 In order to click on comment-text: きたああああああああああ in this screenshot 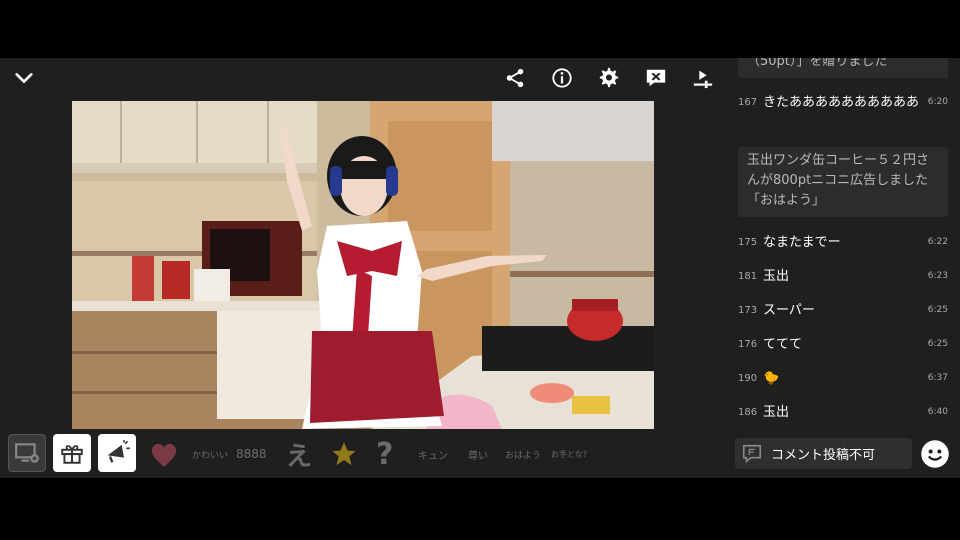, I will do `click(841, 102)`.